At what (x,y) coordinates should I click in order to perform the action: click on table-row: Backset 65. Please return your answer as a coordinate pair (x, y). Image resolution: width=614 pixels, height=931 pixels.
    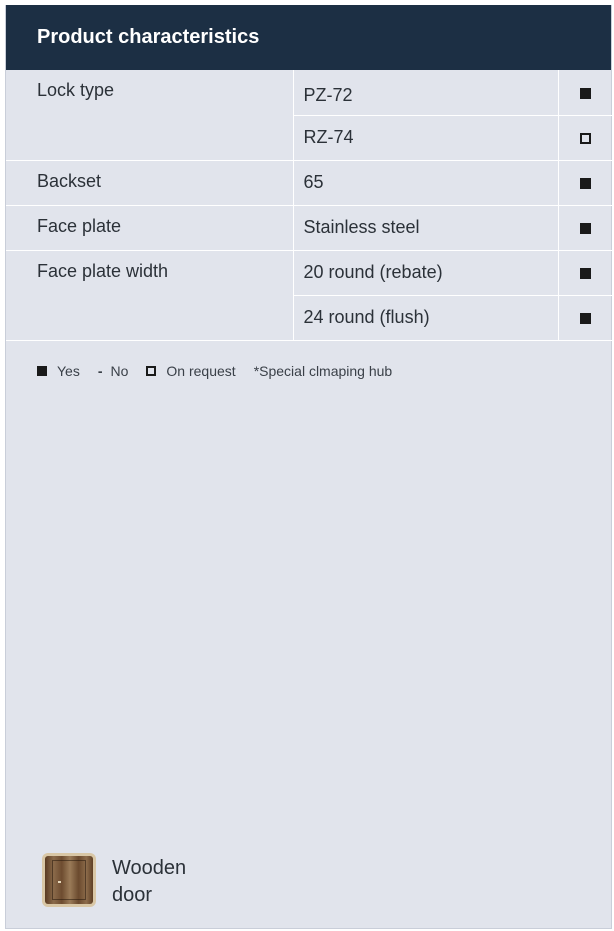
    Looking at the image, I should click on (309, 183).